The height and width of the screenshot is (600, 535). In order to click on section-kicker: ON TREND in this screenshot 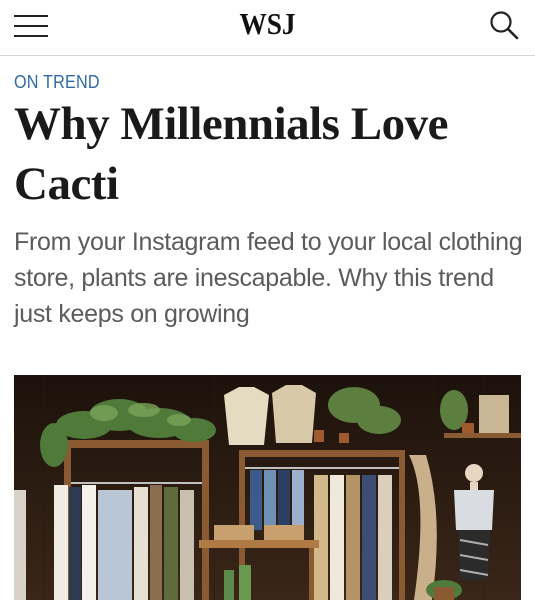, I will do `click(57, 82)`.